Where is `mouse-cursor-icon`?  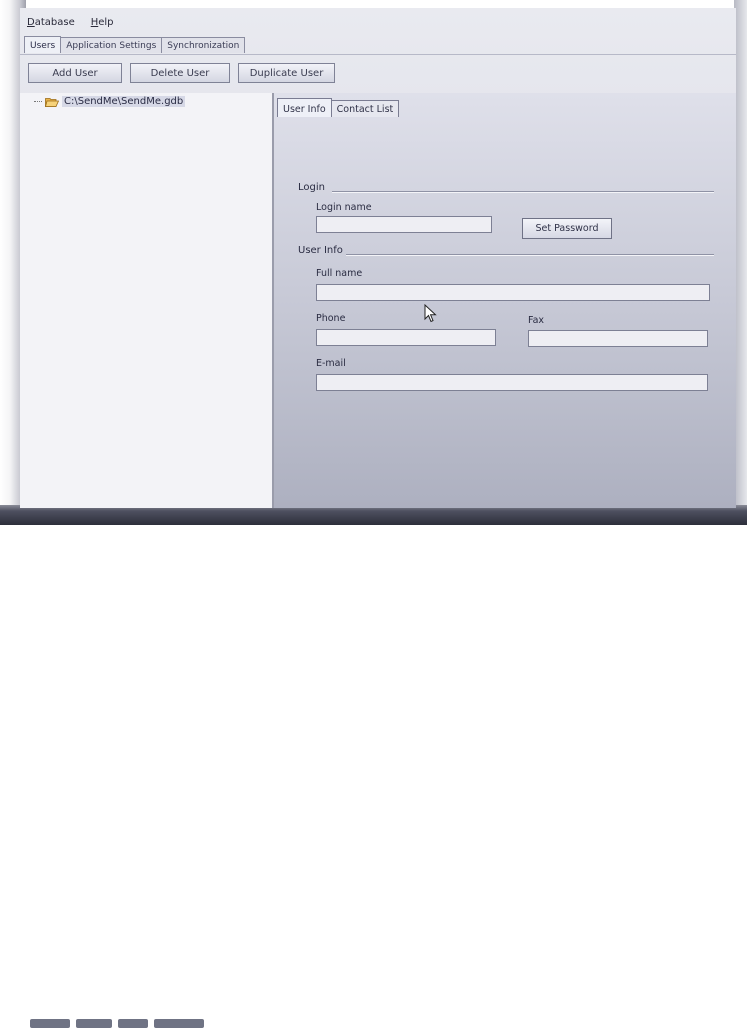
mouse-cursor-icon is located at coordinates (431, 313).